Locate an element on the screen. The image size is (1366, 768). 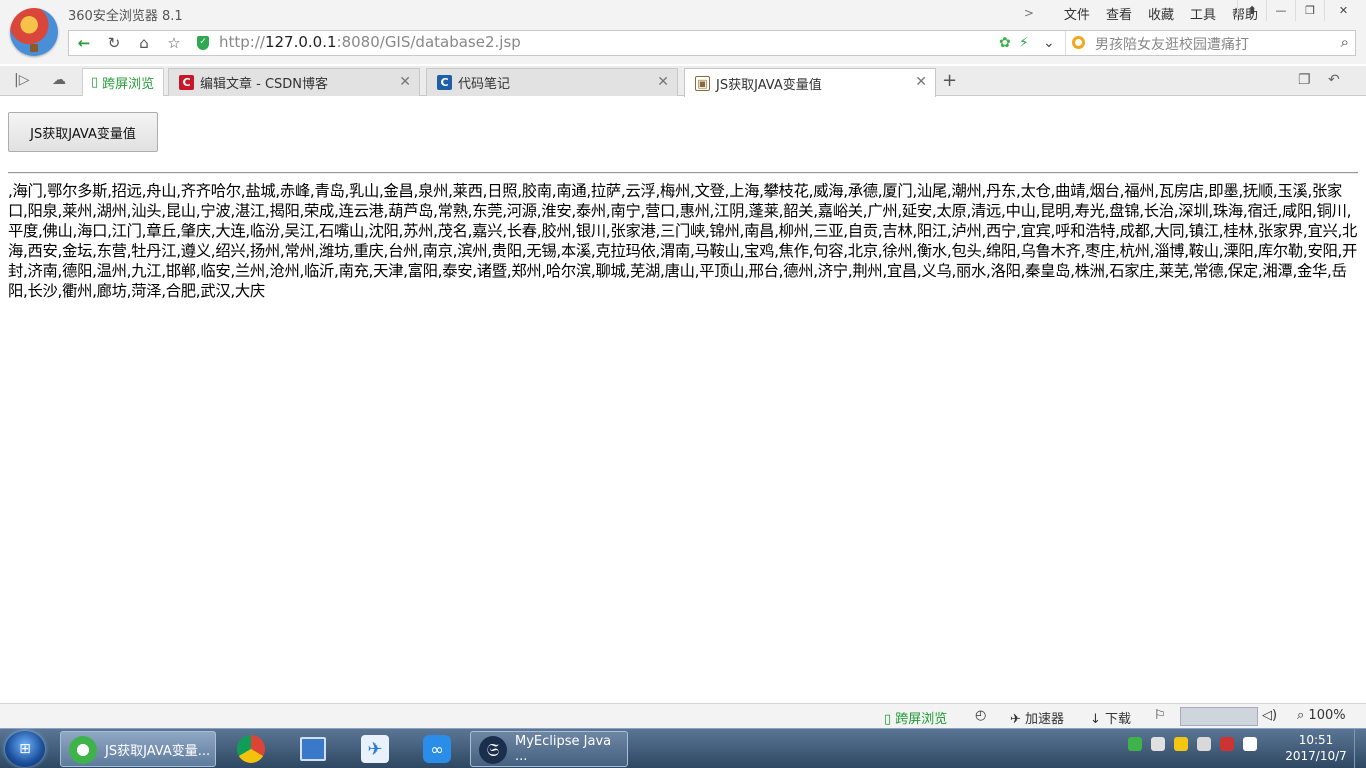
taskbar-item-baidu-cloud: ∞ is located at coordinates (437, 749).